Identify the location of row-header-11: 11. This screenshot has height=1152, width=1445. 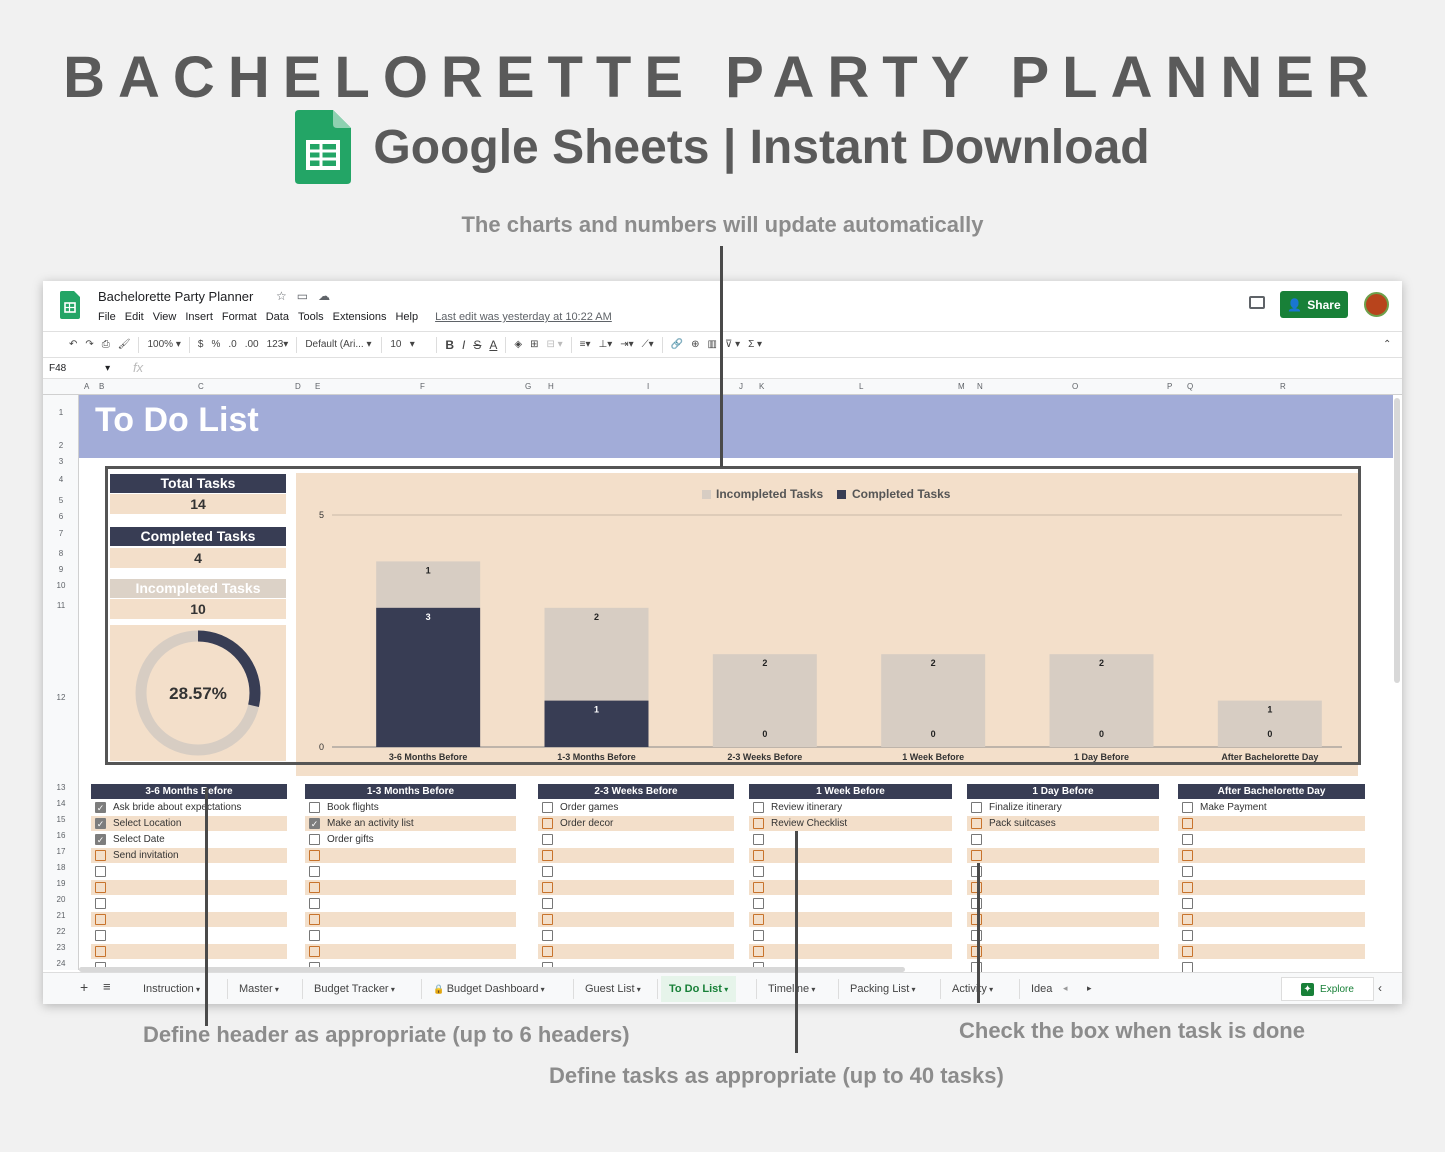
(61, 605).